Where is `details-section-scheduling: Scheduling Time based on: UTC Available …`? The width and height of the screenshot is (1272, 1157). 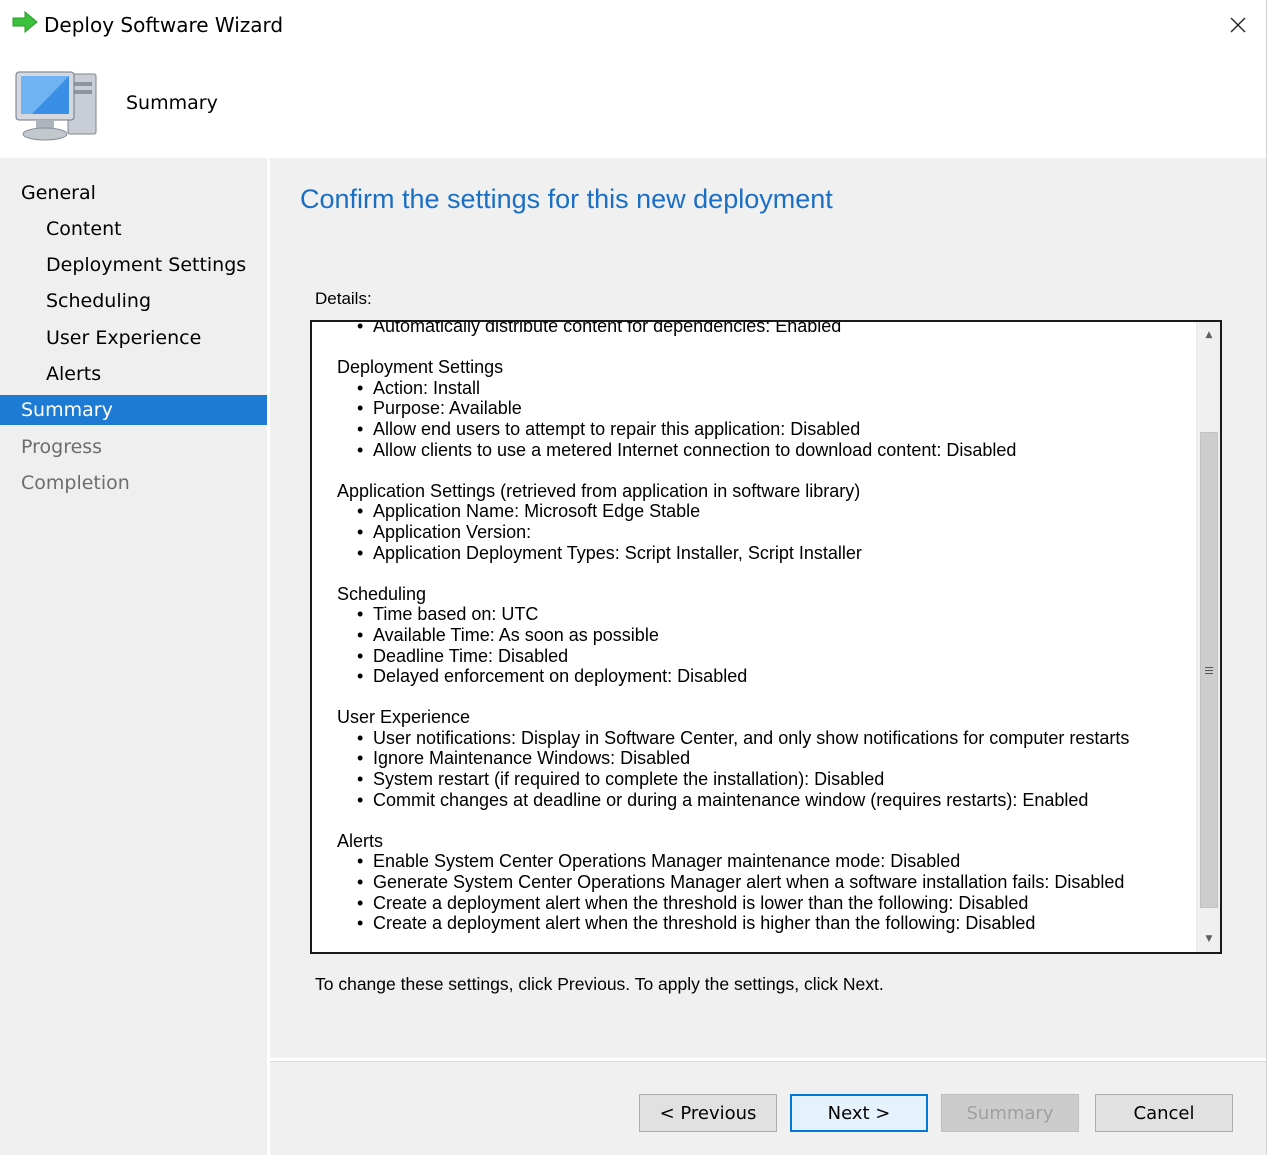 details-section-scheduling: Scheduling Time based on: UTC Available … is located at coordinates (762, 635).